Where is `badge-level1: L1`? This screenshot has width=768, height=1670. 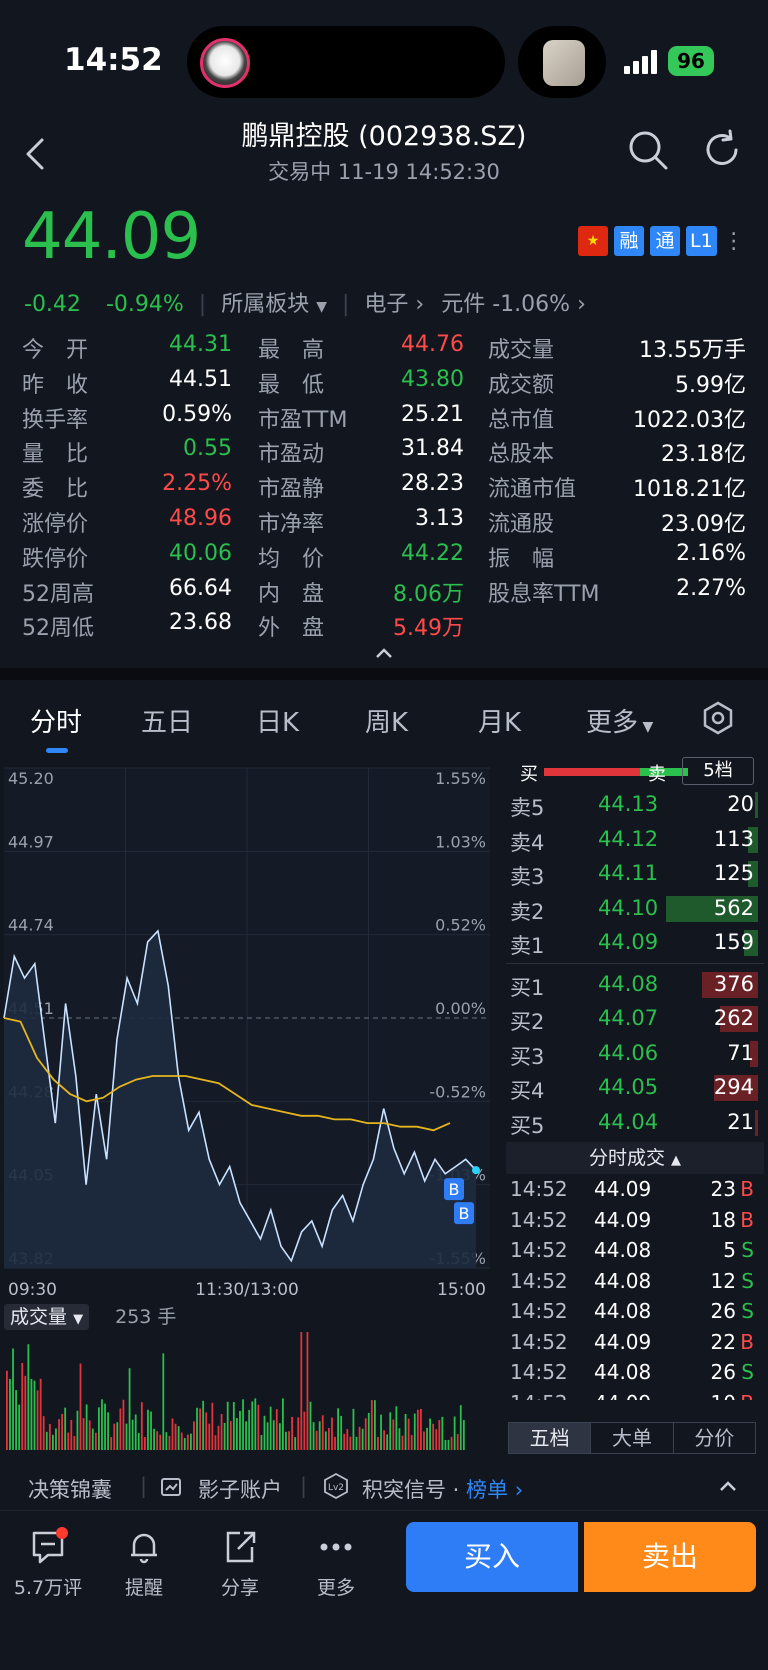
badge-level1: L1 is located at coordinates (701, 241).